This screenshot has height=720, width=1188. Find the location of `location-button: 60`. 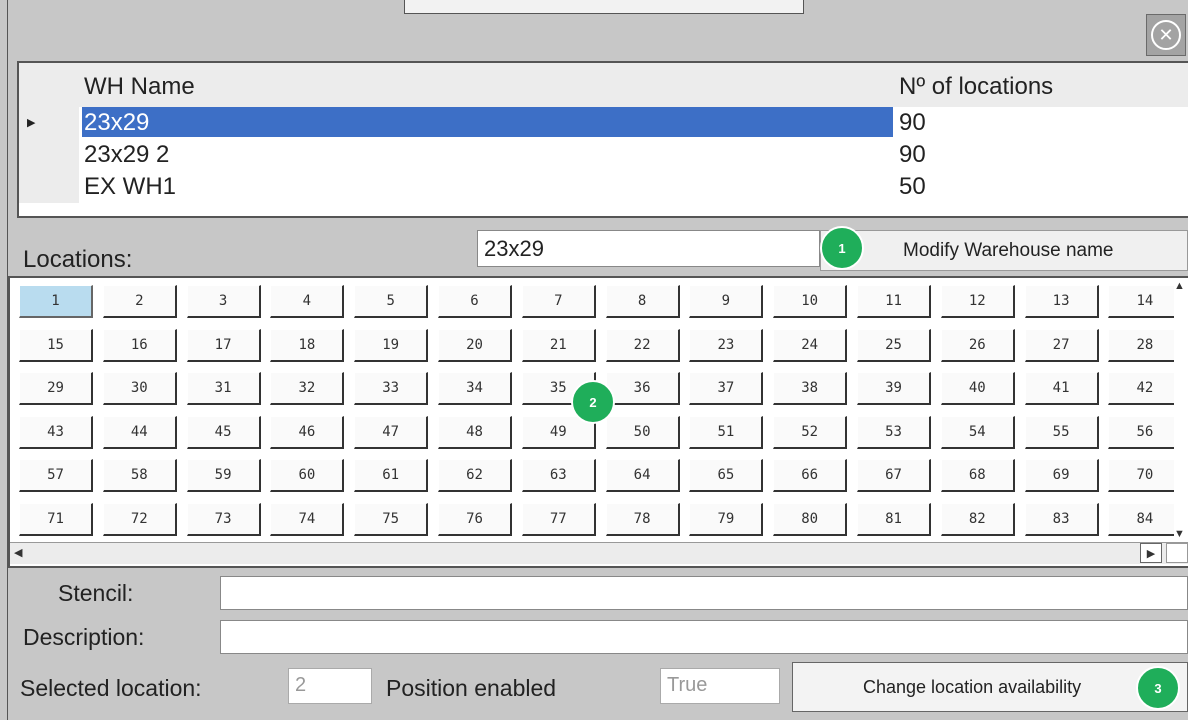

location-button: 60 is located at coordinates (307, 476).